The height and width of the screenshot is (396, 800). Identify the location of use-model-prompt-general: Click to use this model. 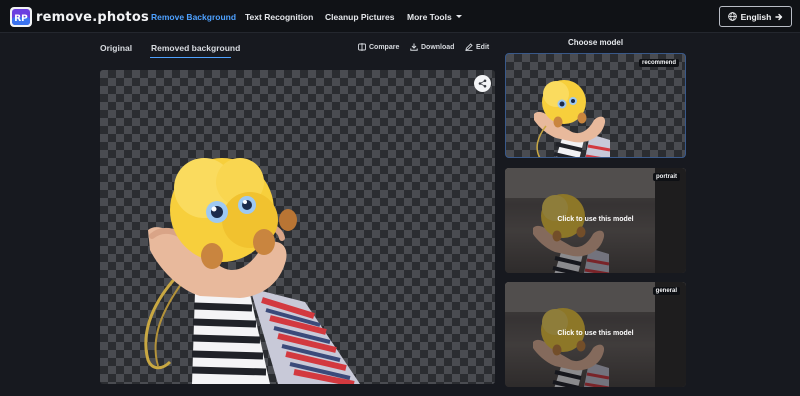
(595, 333).